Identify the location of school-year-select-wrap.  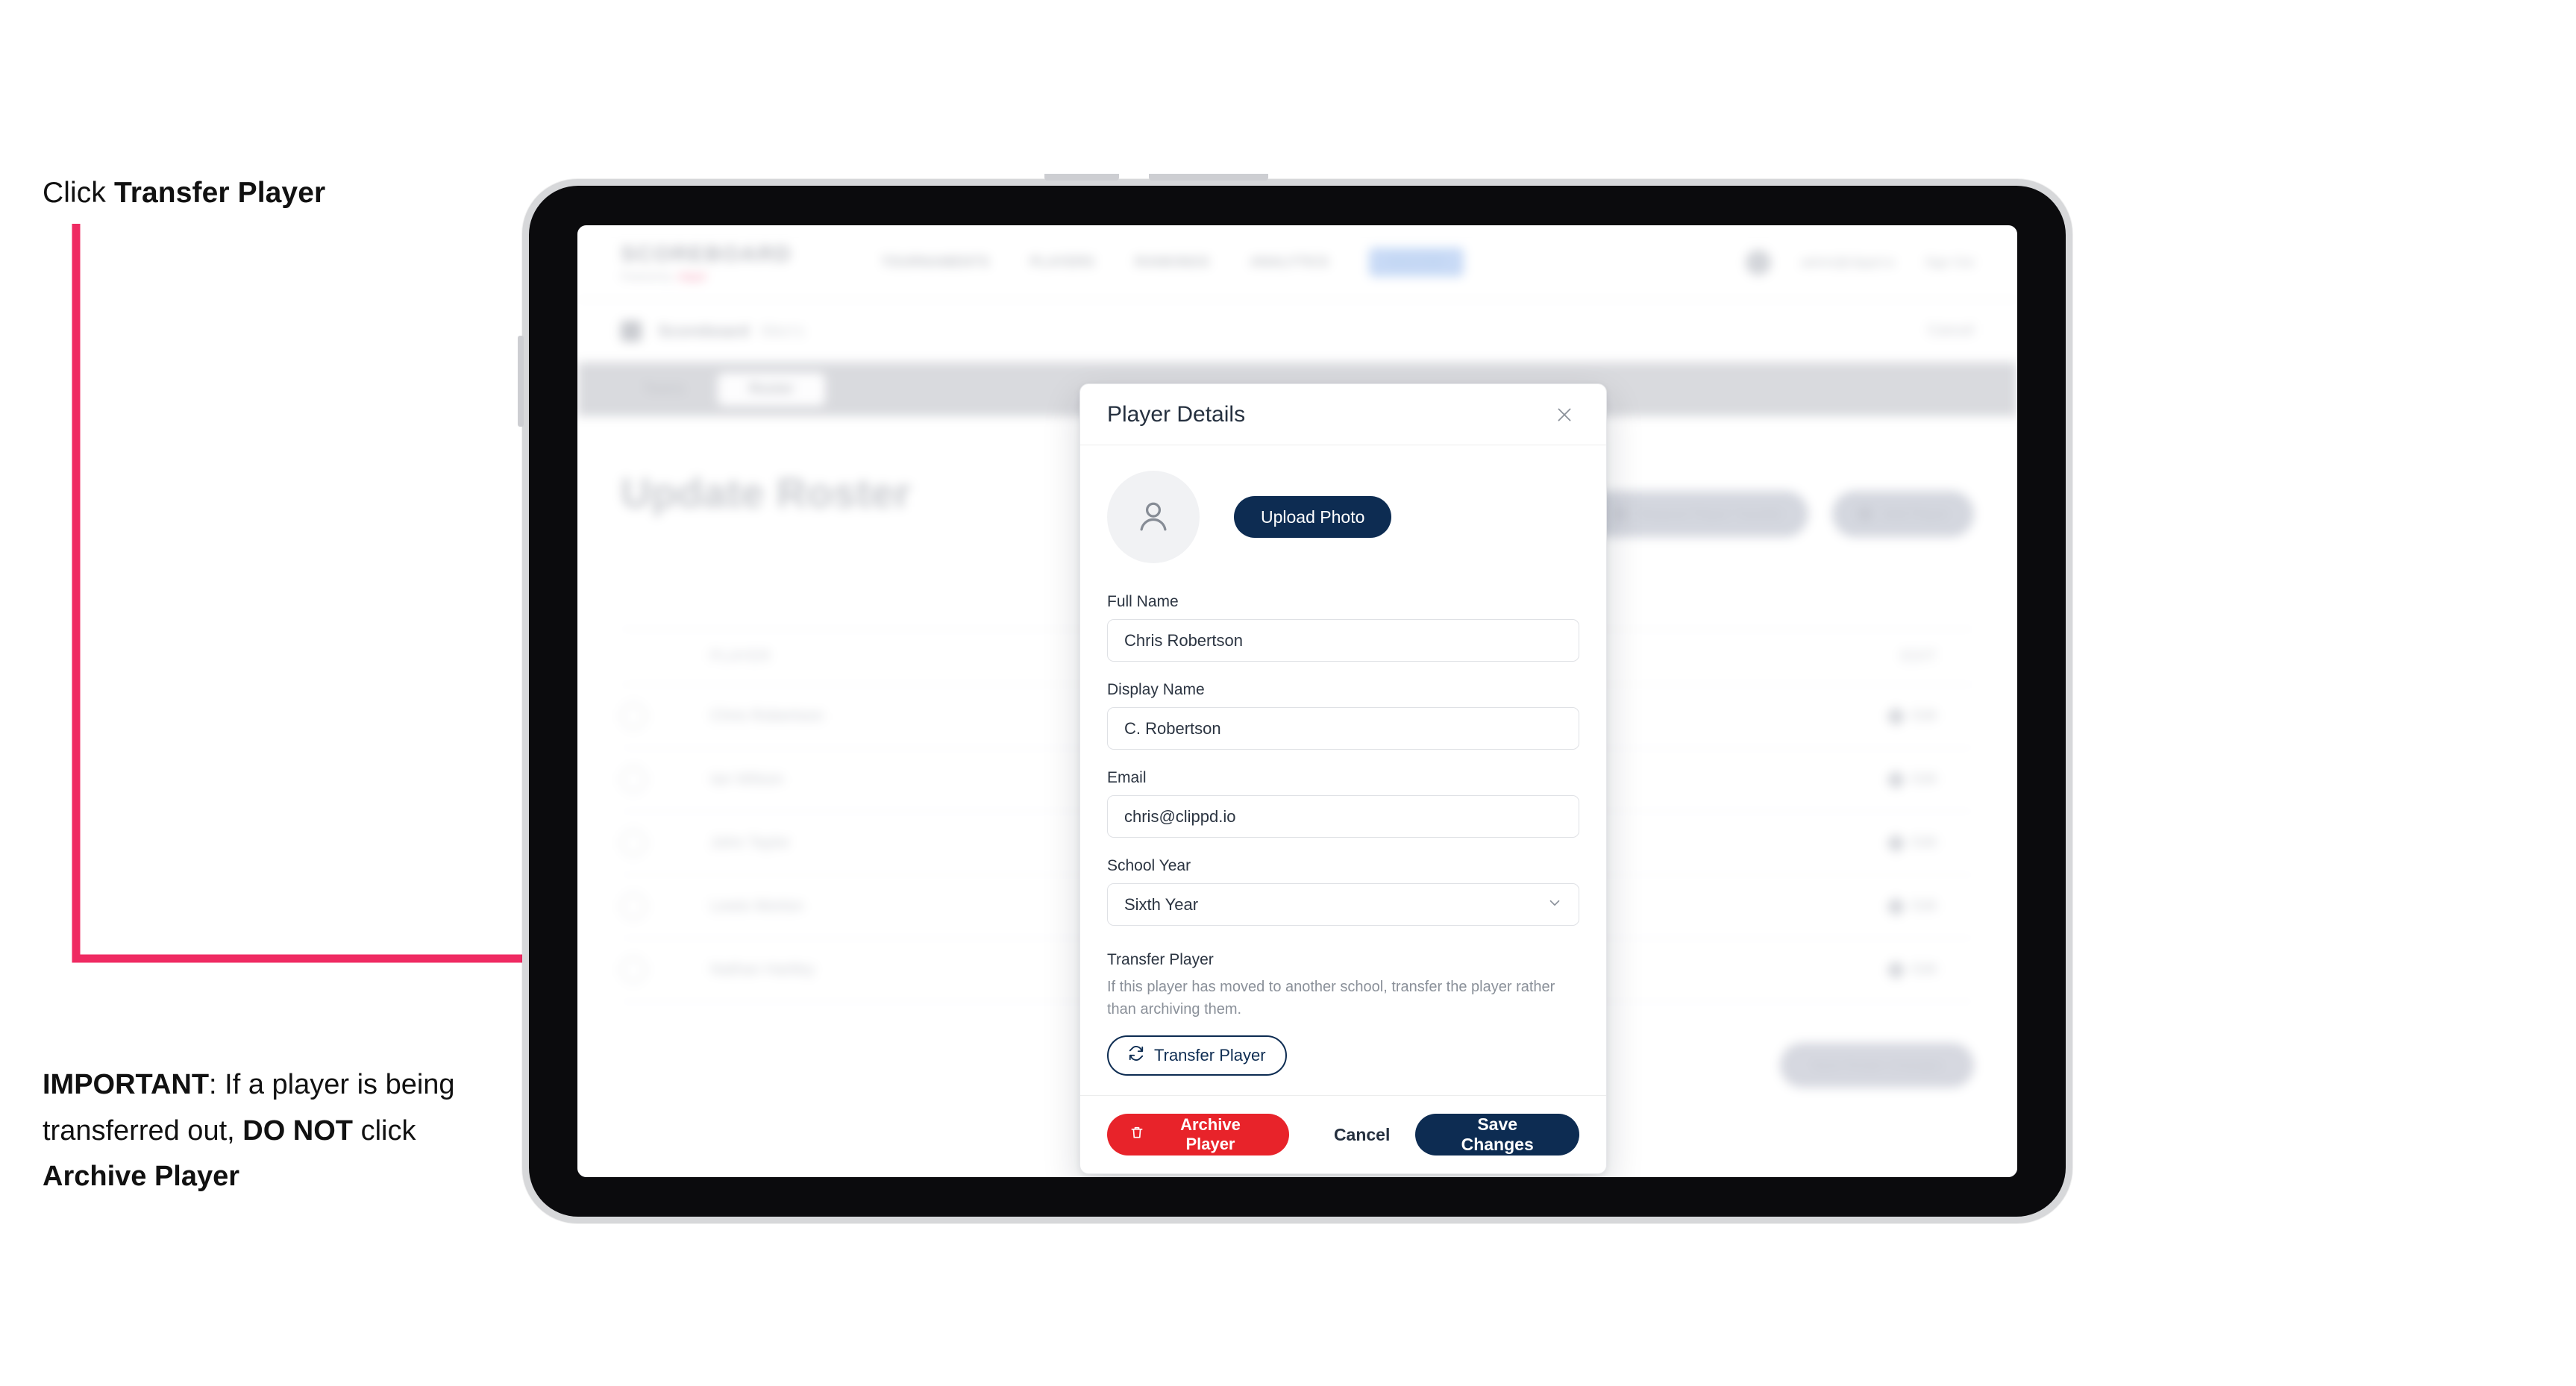
(1343, 904).